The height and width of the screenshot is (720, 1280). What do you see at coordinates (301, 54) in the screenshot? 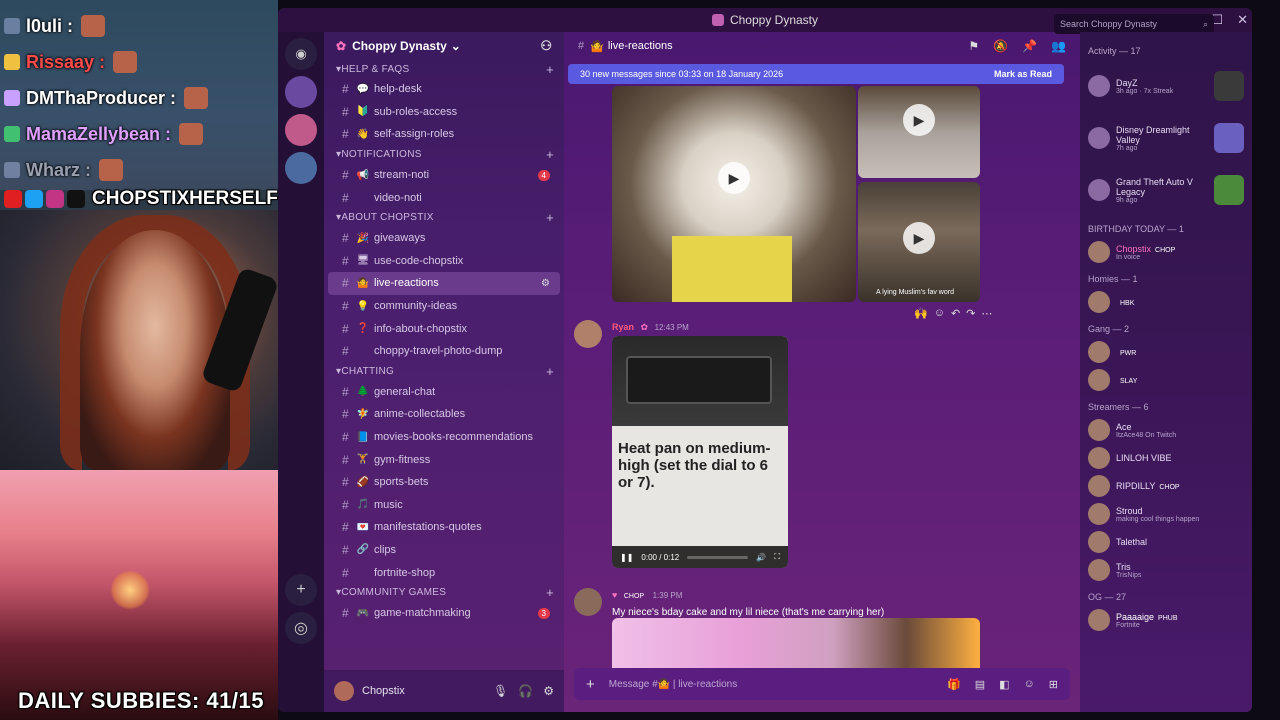
I see `discord-home-icon: ◉` at bounding box center [301, 54].